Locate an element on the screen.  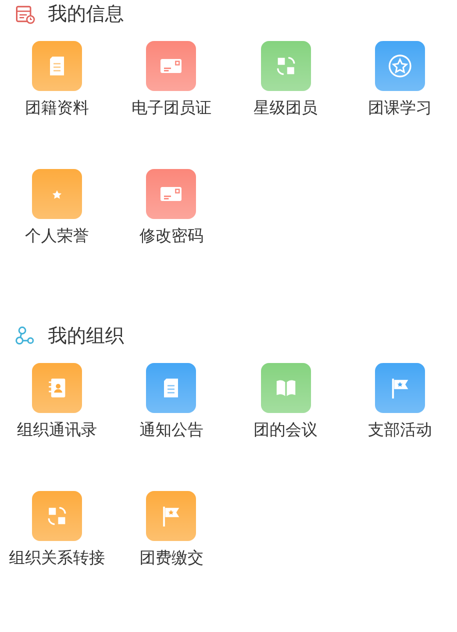
menu-label: 电子团员证 is located at coordinates (171, 108).